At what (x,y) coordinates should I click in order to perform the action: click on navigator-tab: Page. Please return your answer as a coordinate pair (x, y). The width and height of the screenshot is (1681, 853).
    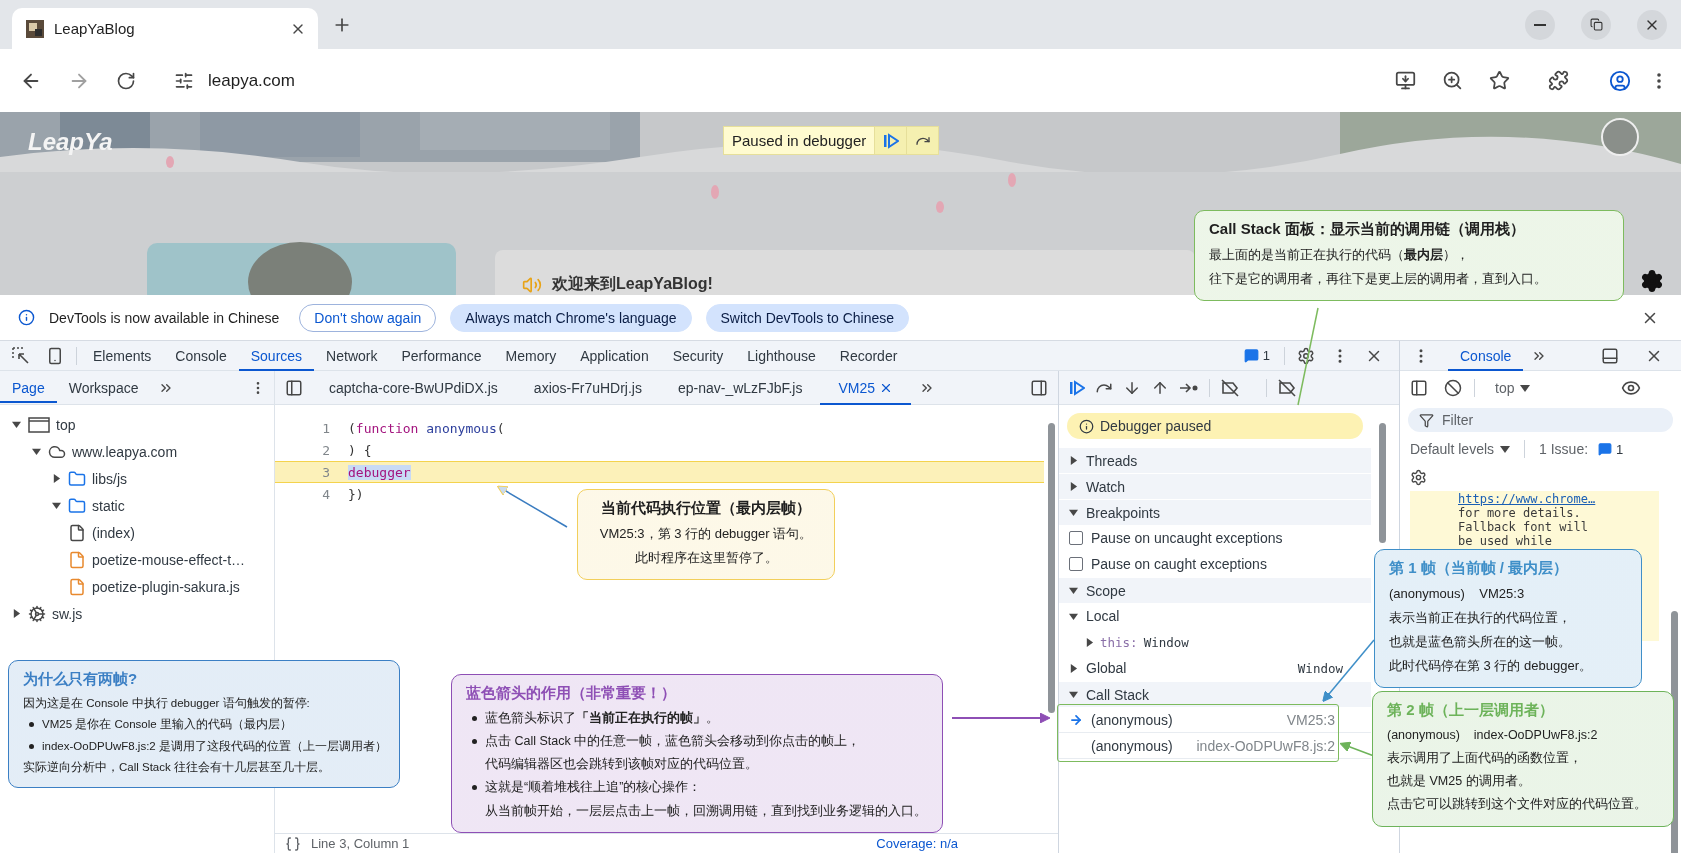
    Looking at the image, I should click on (28, 387).